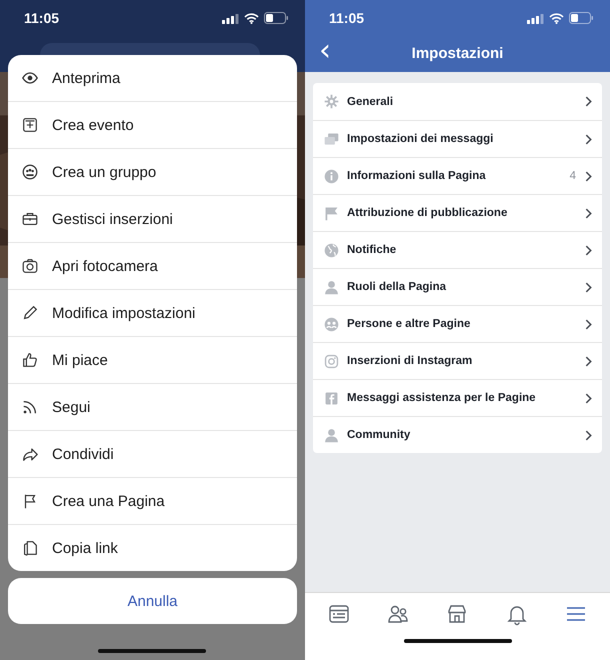 This screenshot has height=660, width=610. Describe the element at coordinates (30, 313) in the screenshot. I see `pencil-icon` at that location.